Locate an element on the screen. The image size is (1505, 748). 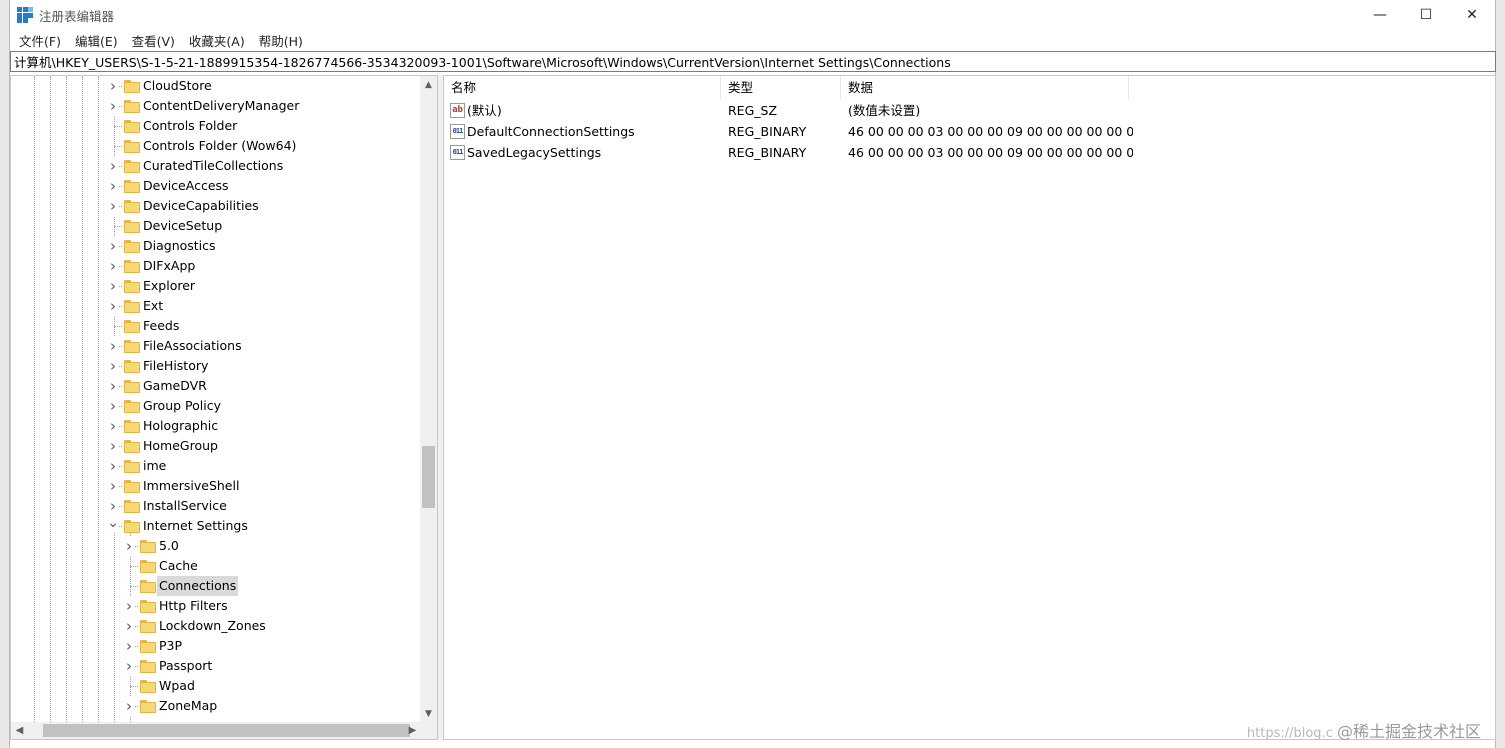
tree-item: › DeviceAccess is located at coordinates (216, 186).